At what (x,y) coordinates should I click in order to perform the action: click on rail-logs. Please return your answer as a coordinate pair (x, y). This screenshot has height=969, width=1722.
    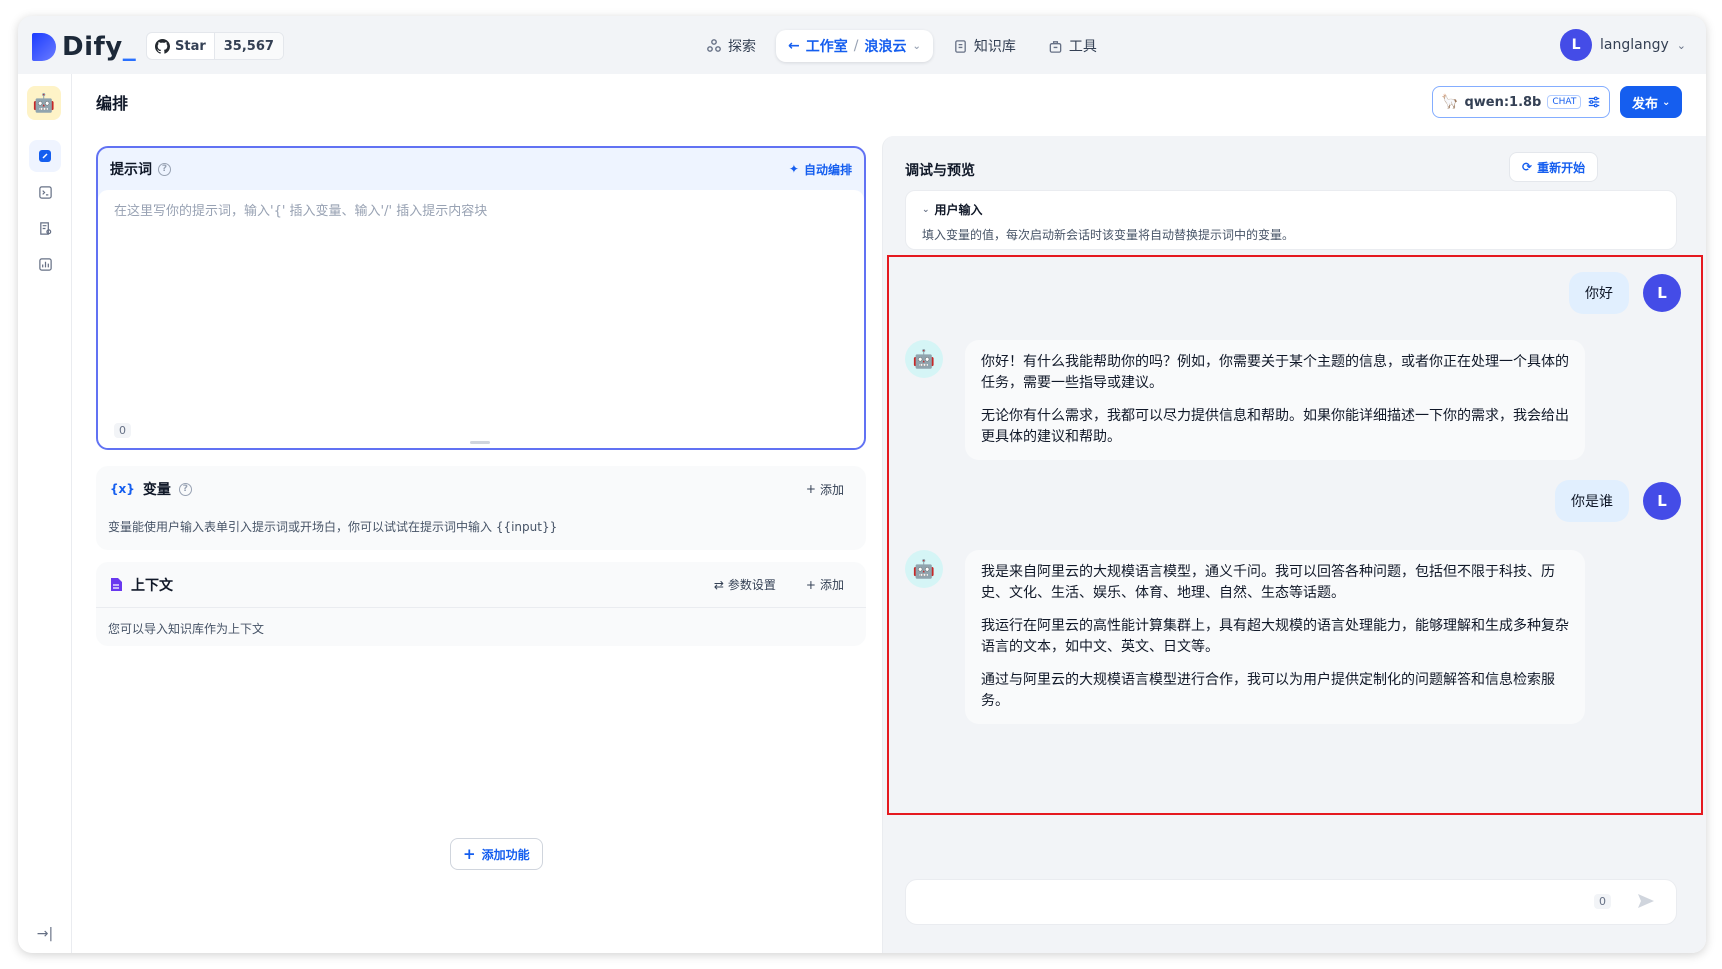
    Looking at the image, I should click on (45, 228).